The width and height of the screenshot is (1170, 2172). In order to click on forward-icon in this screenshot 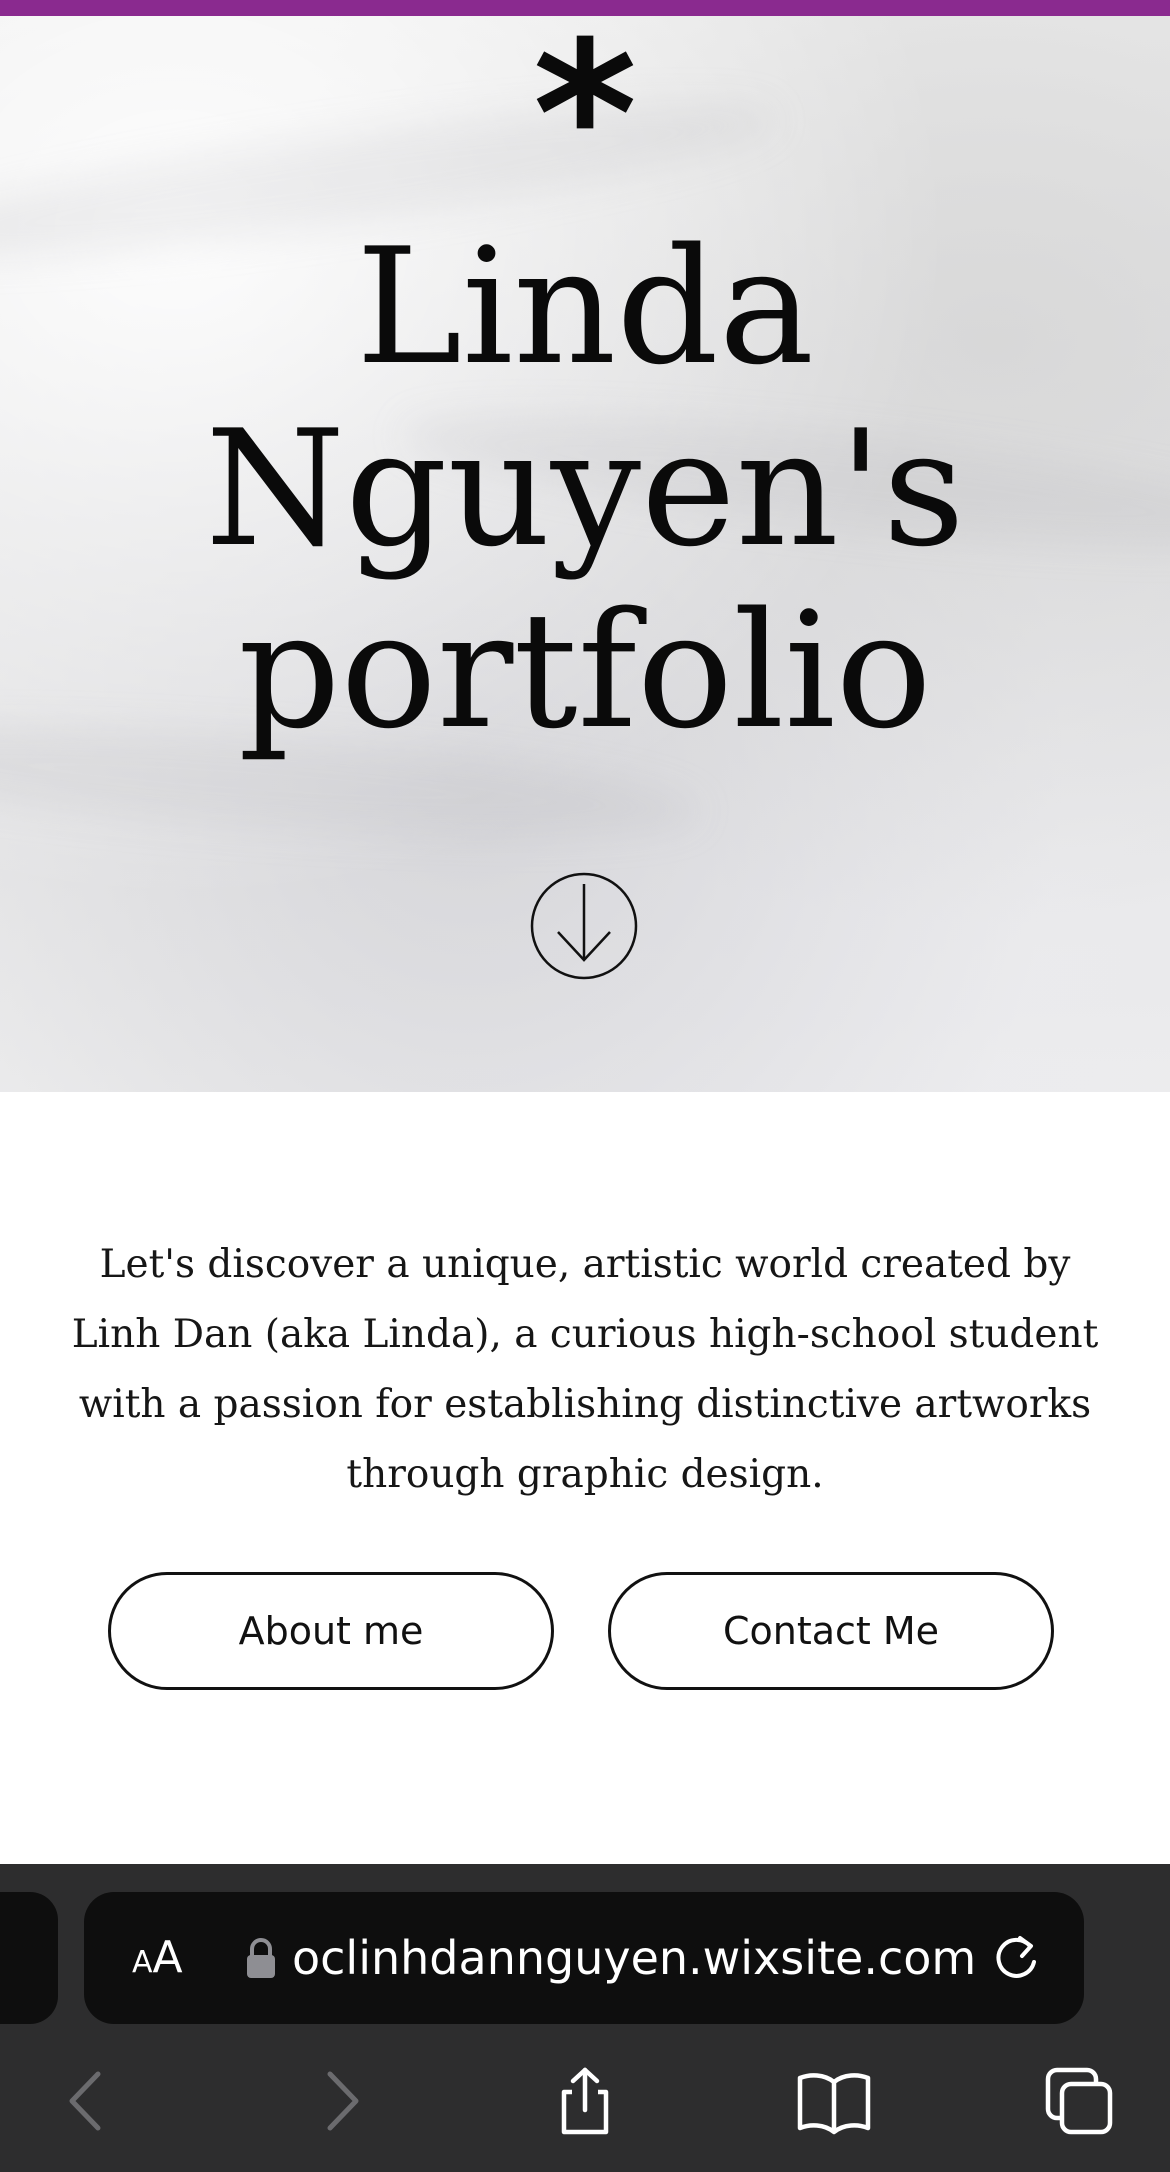, I will do `click(341, 2101)`.